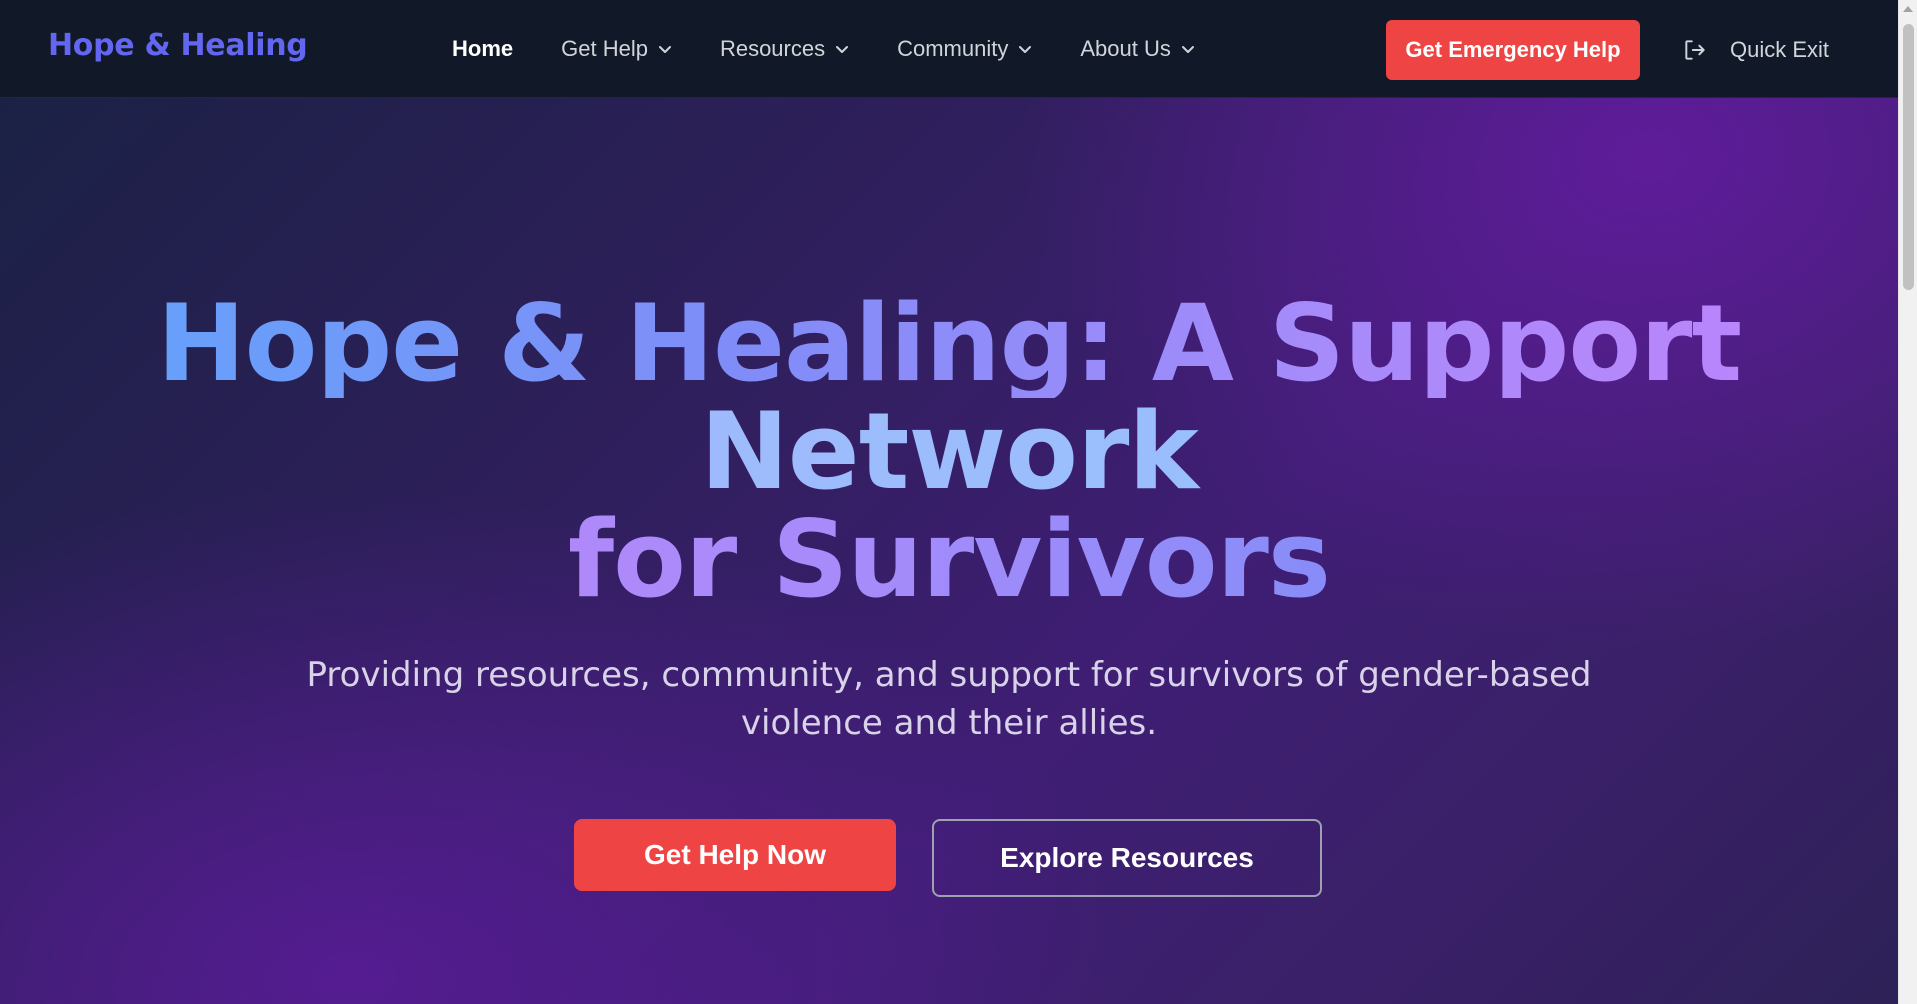 This screenshot has width=1917, height=1004. What do you see at coordinates (735, 855) in the screenshot?
I see `get-help-now-button: Get Help Now` at bounding box center [735, 855].